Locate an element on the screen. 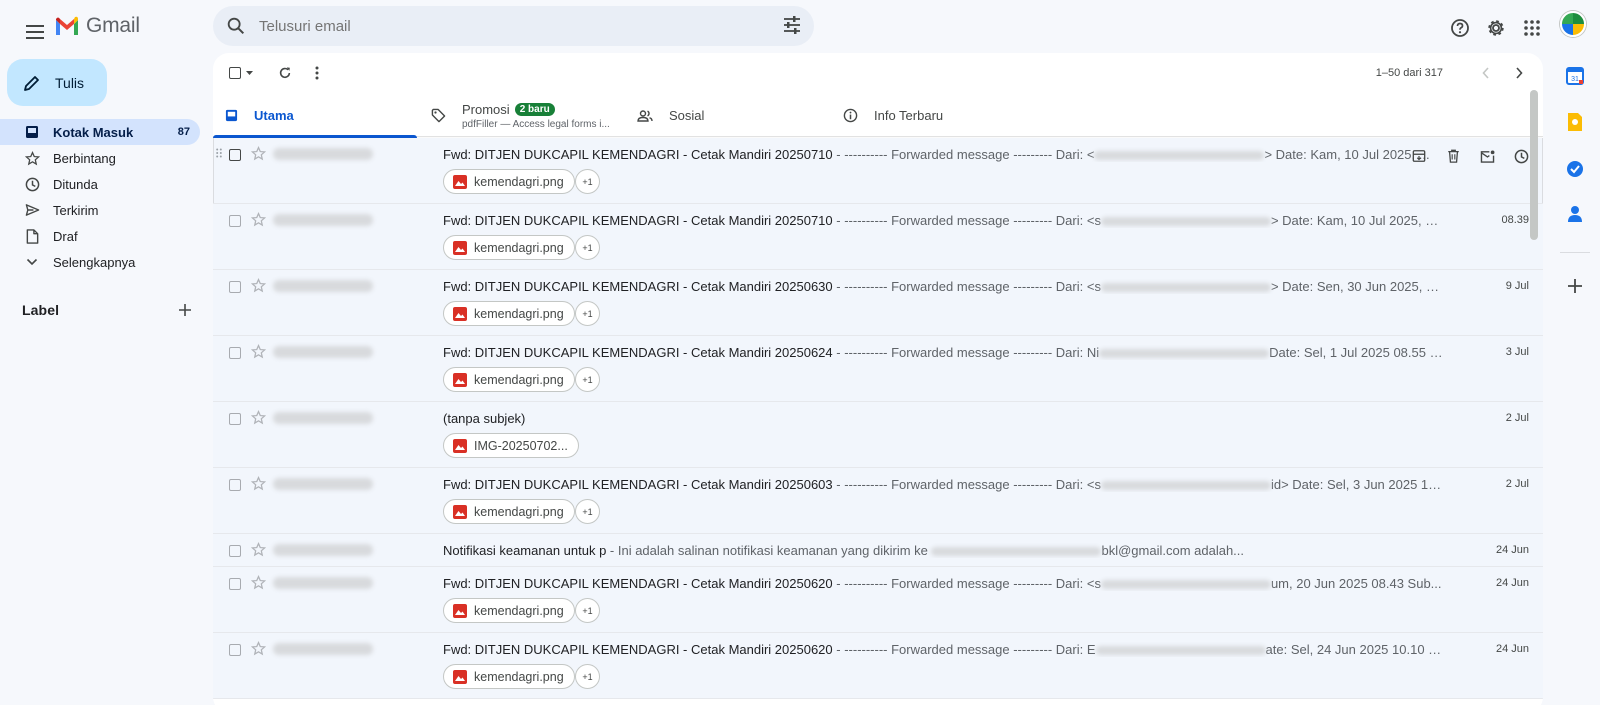 The height and width of the screenshot is (705, 1600). create-label-button is located at coordinates (185, 310).